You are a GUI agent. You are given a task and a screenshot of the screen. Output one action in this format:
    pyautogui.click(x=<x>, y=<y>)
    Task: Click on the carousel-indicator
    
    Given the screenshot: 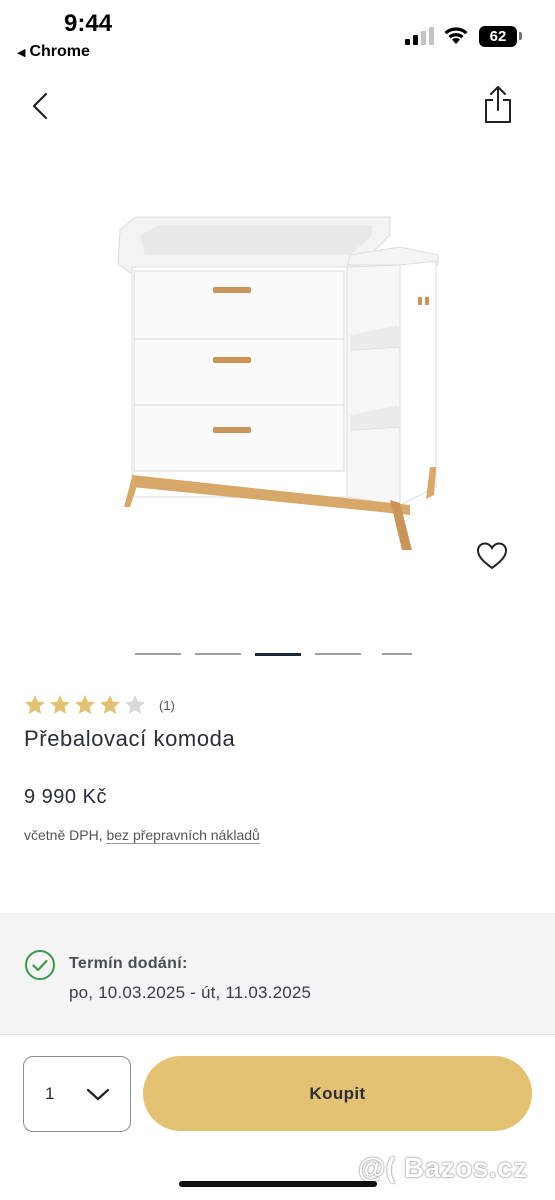 What is the action you would take?
    pyautogui.click(x=277, y=655)
    